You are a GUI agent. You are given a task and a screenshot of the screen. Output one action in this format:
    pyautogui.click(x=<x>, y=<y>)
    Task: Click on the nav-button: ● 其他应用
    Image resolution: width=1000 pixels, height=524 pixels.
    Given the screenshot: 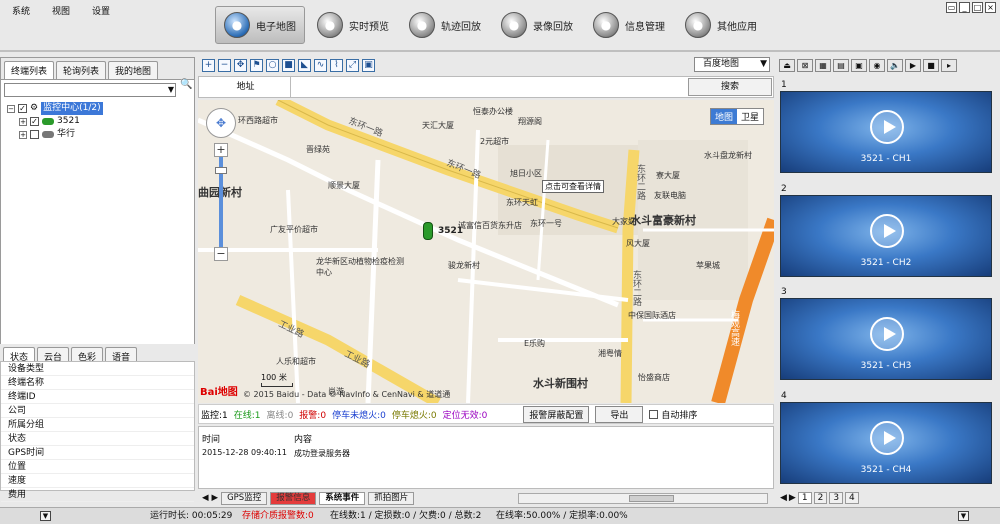 What is the action you would take?
    pyautogui.click(x=721, y=25)
    